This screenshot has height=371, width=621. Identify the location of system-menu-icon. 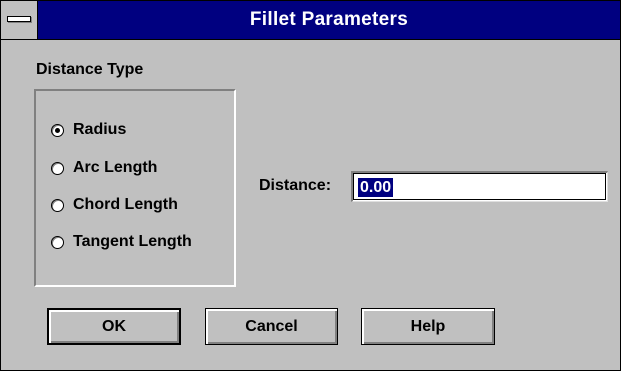
(19, 19).